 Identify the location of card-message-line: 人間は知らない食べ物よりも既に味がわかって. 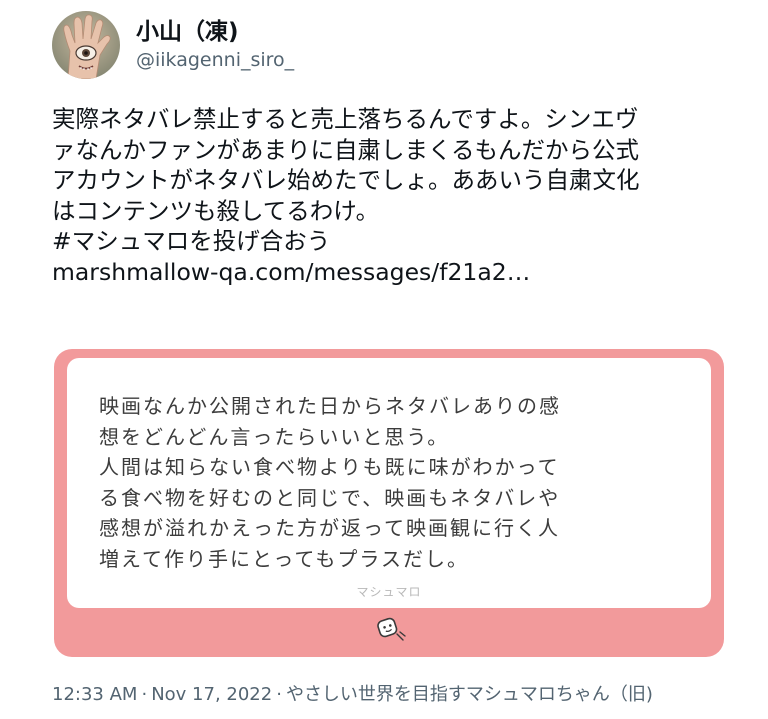
(329, 467).